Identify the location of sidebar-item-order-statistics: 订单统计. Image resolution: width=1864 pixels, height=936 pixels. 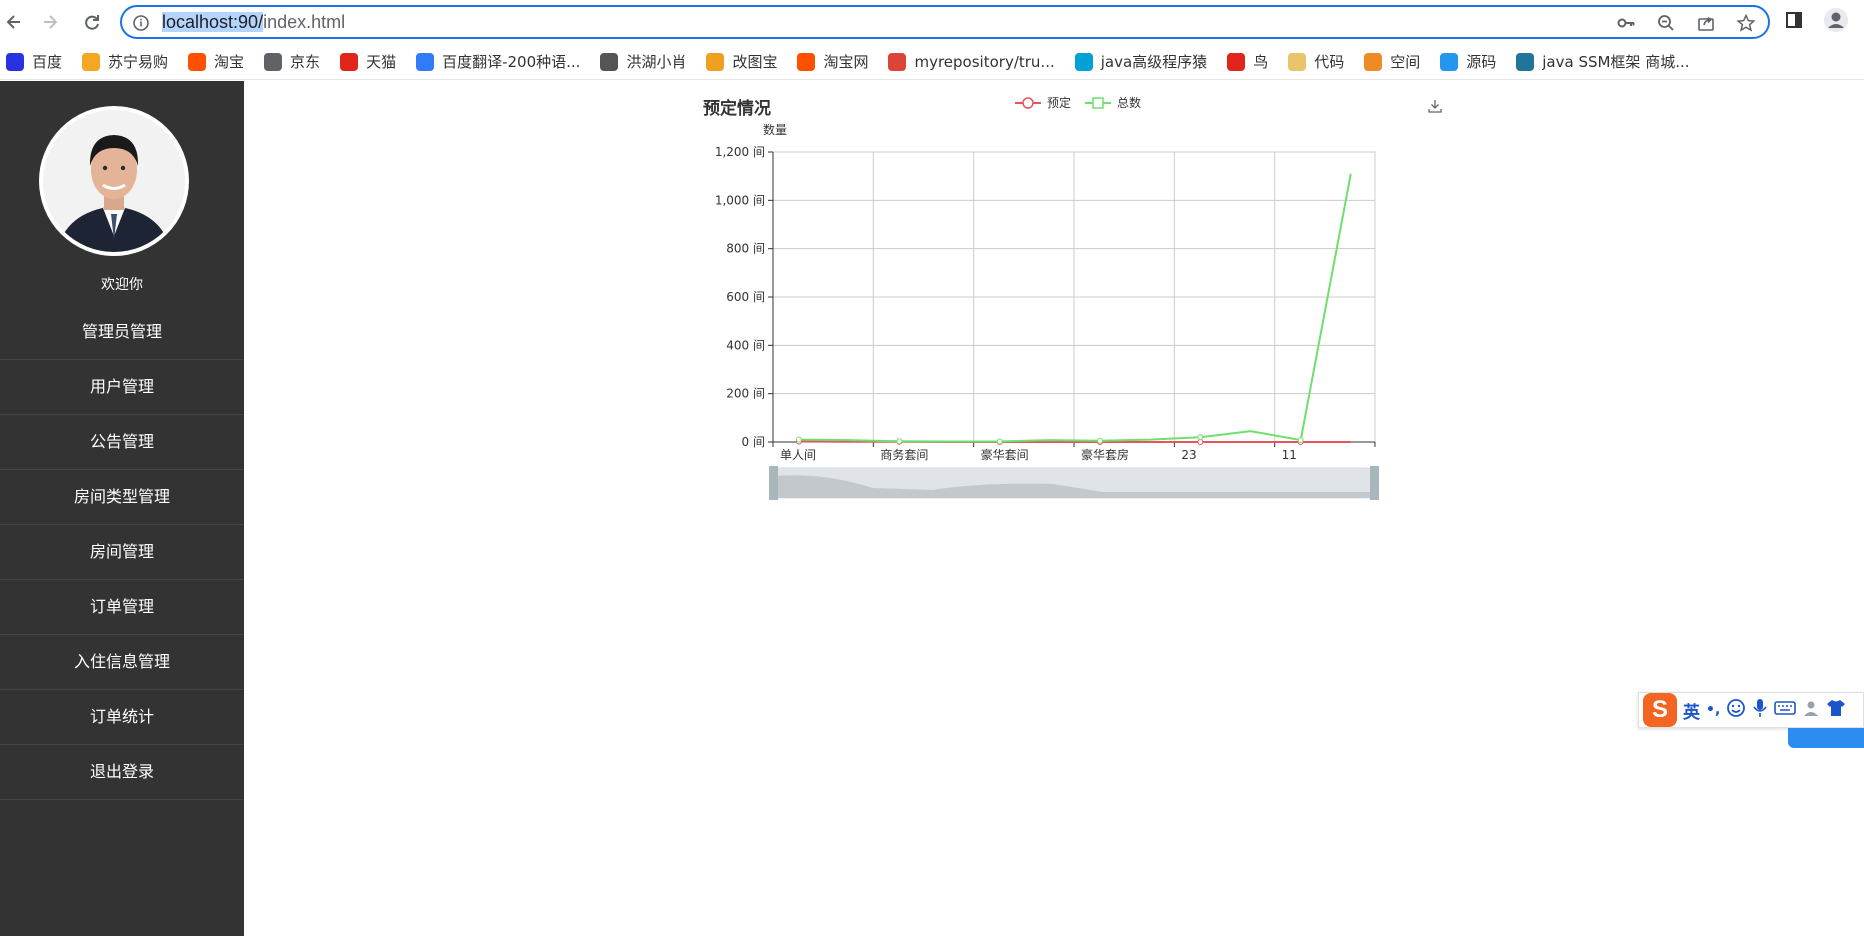
(122, 717).